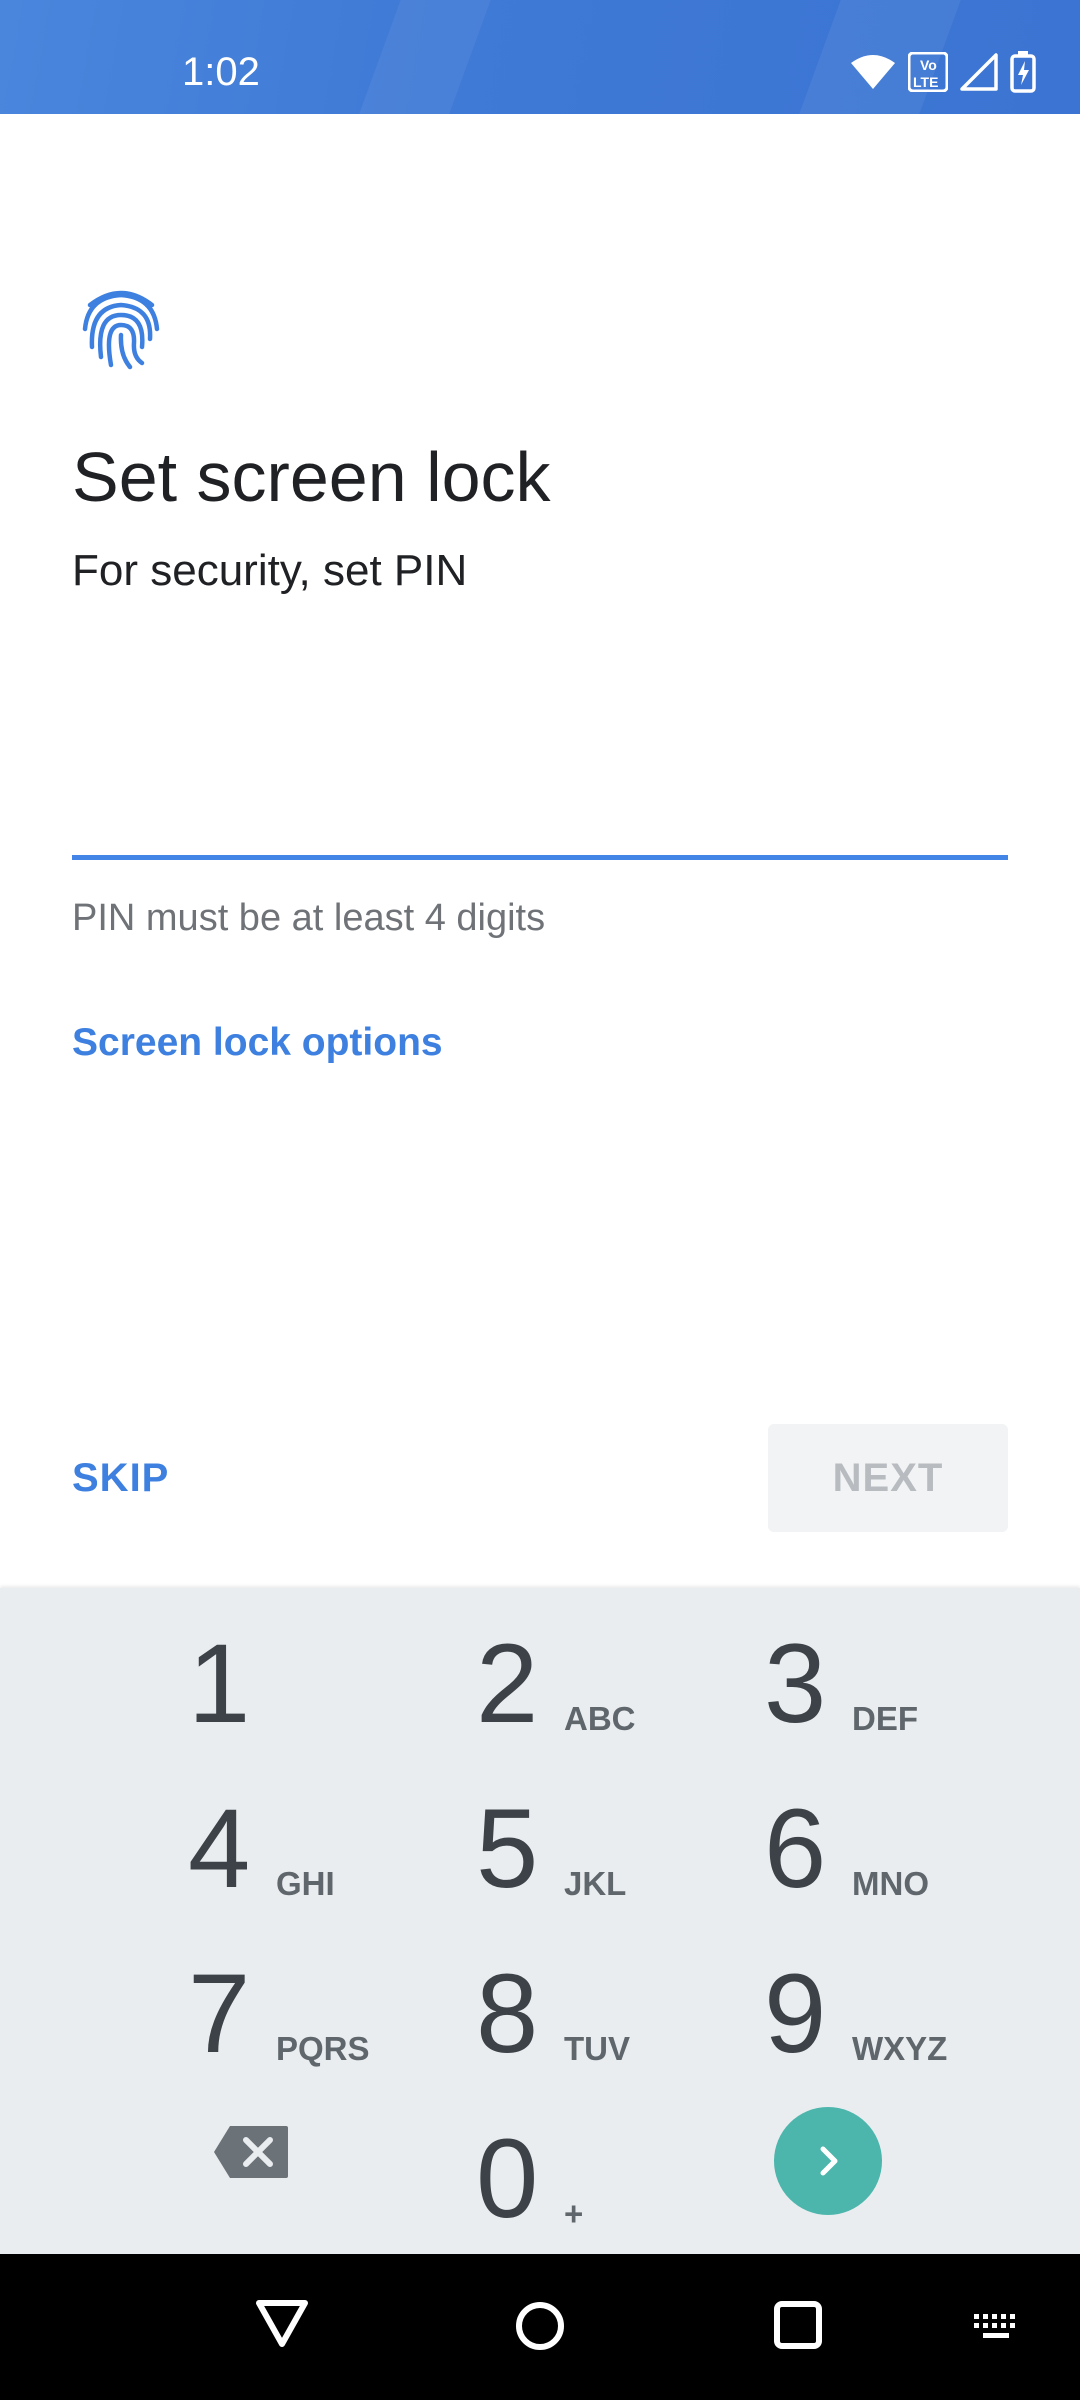 This screenshot has width=1080, height=2400. What do you see at coordinates (282, 2324) in the screenshot?
I see `back-icon` at bounding box center [282, 2324].